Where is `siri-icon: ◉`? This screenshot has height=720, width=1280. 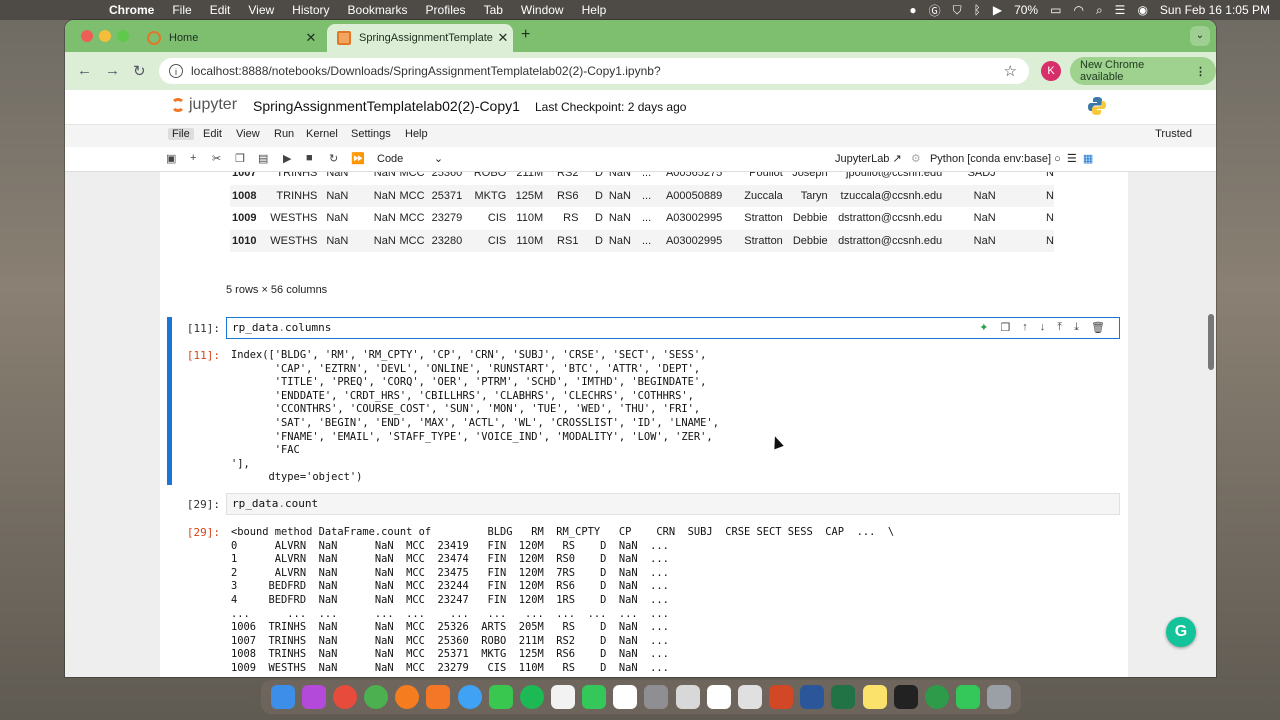 siri-icon: ◉ is located at coordinates (1142, 10).